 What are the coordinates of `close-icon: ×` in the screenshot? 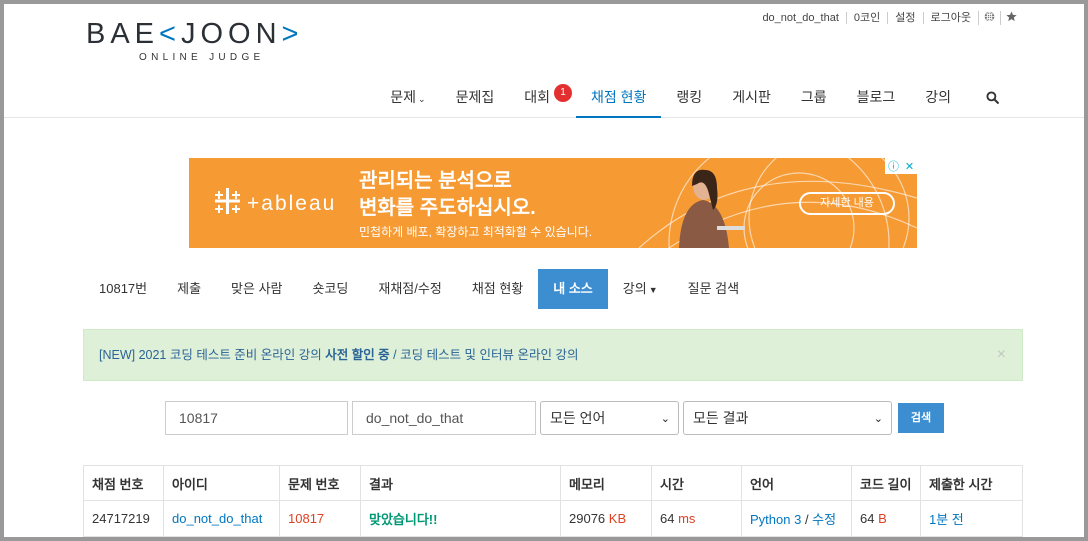 It's located at (1001, 355).